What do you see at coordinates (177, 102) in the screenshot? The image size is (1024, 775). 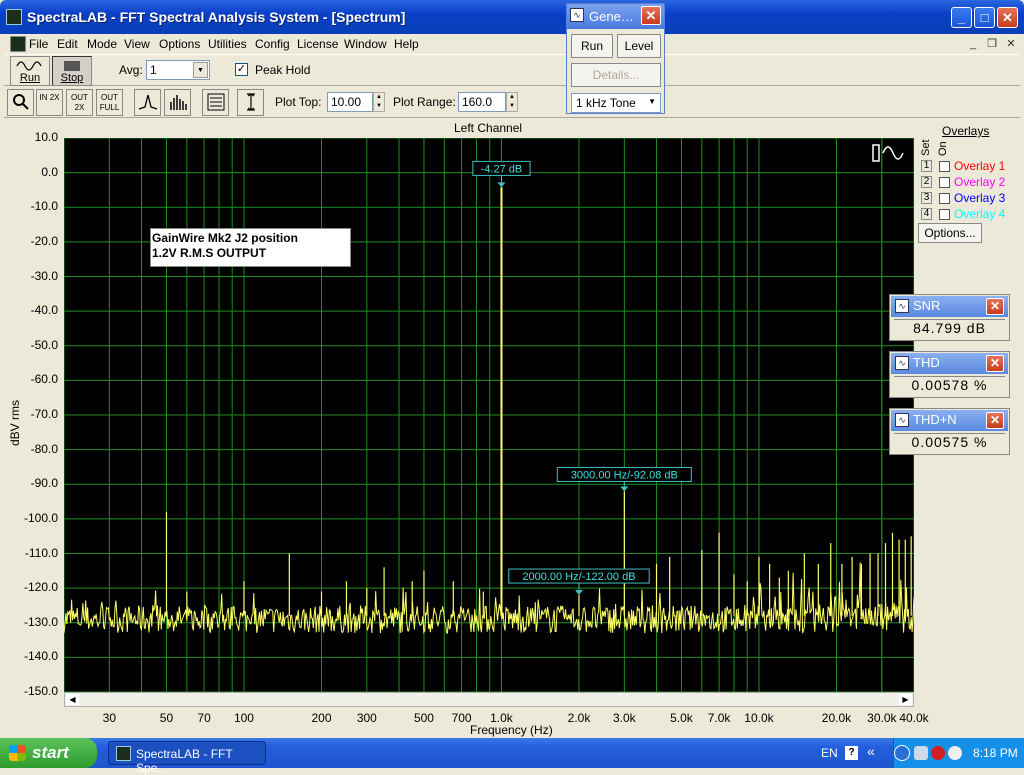 I see `bar-plot-button` at bounding box center [177, 102].